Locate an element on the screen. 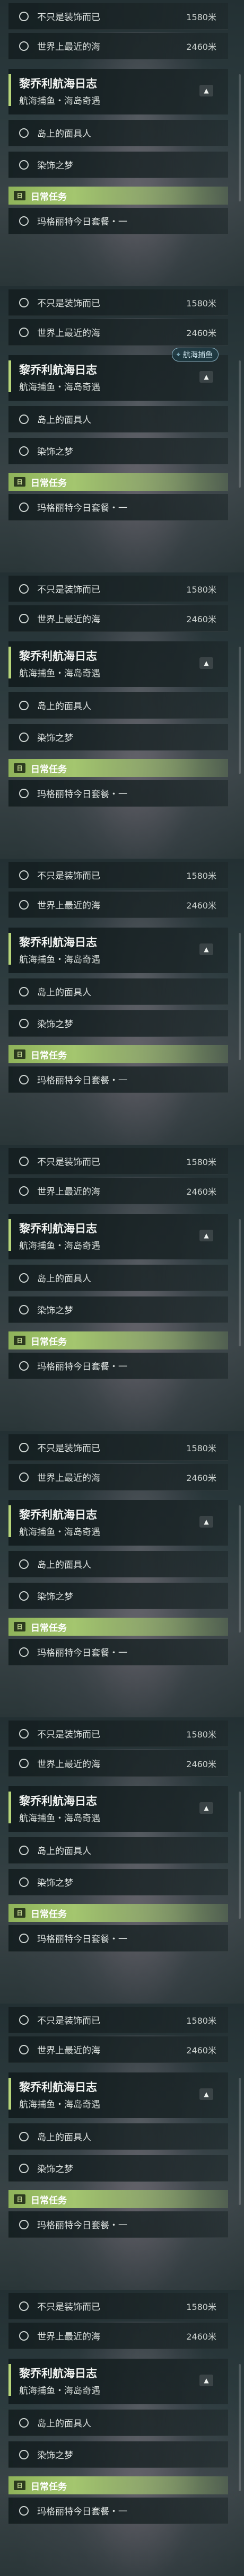  nav-tag: ⌖ 航海捕鱼 is located at coordinates (195, 354).